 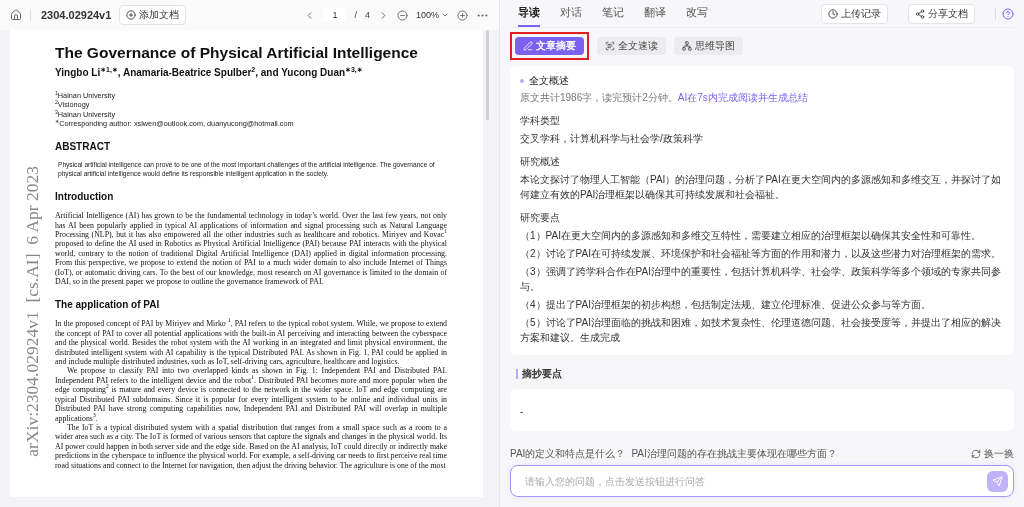 I want to click on zoom-out-button, so click(x=402, y=15).